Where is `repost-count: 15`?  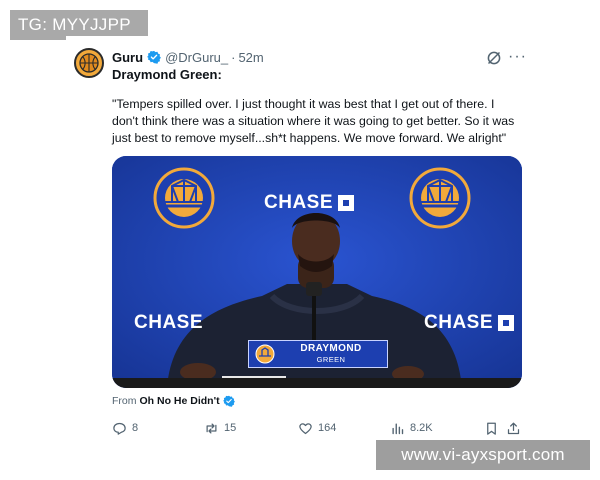
repost-count: 15 is located at coordinates (230, 428).